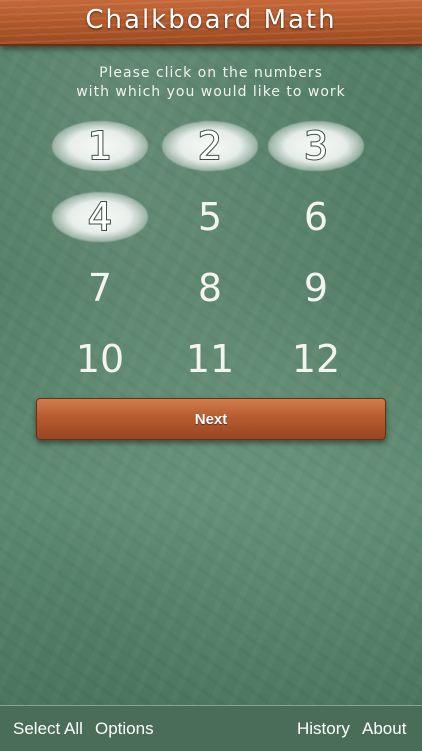  What do you see at coordinates (211, 20) in the screenshot?
I see `app-title: Chalkboard Math` at bounding box center [211, 20].